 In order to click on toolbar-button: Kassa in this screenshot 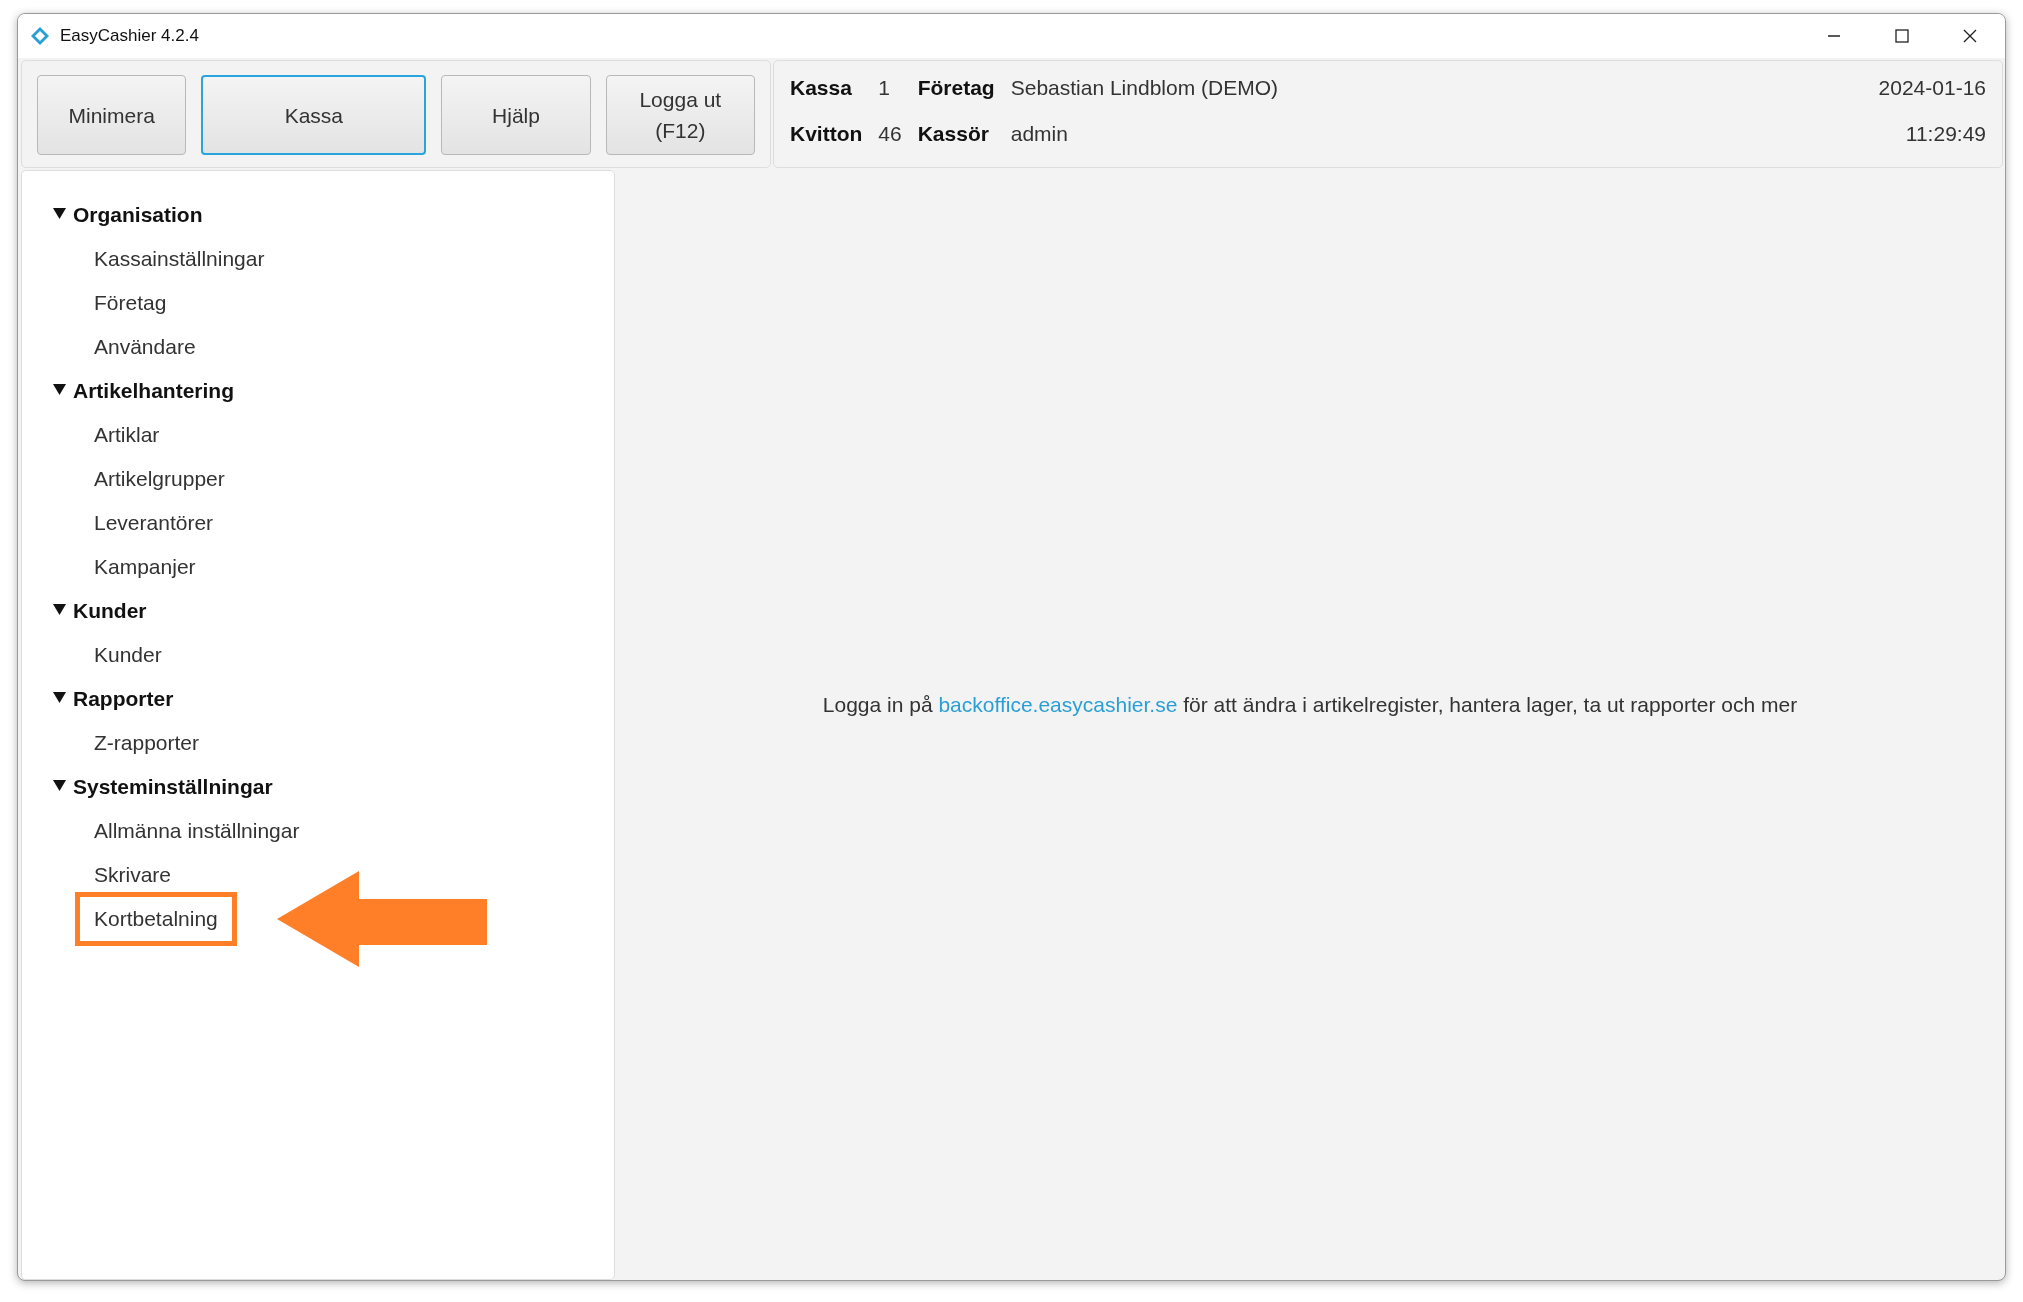, I will do `click(314, 115)`.